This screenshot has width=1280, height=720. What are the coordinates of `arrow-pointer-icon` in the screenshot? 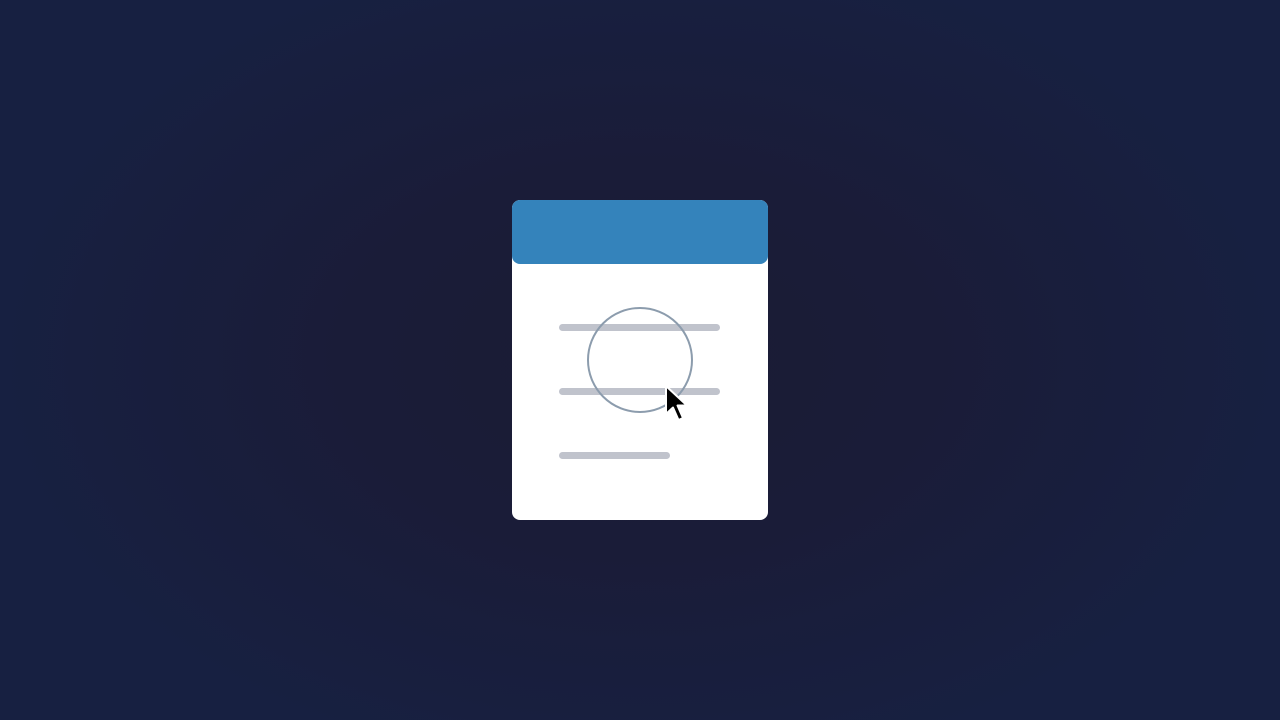 It's located at (676, 403).